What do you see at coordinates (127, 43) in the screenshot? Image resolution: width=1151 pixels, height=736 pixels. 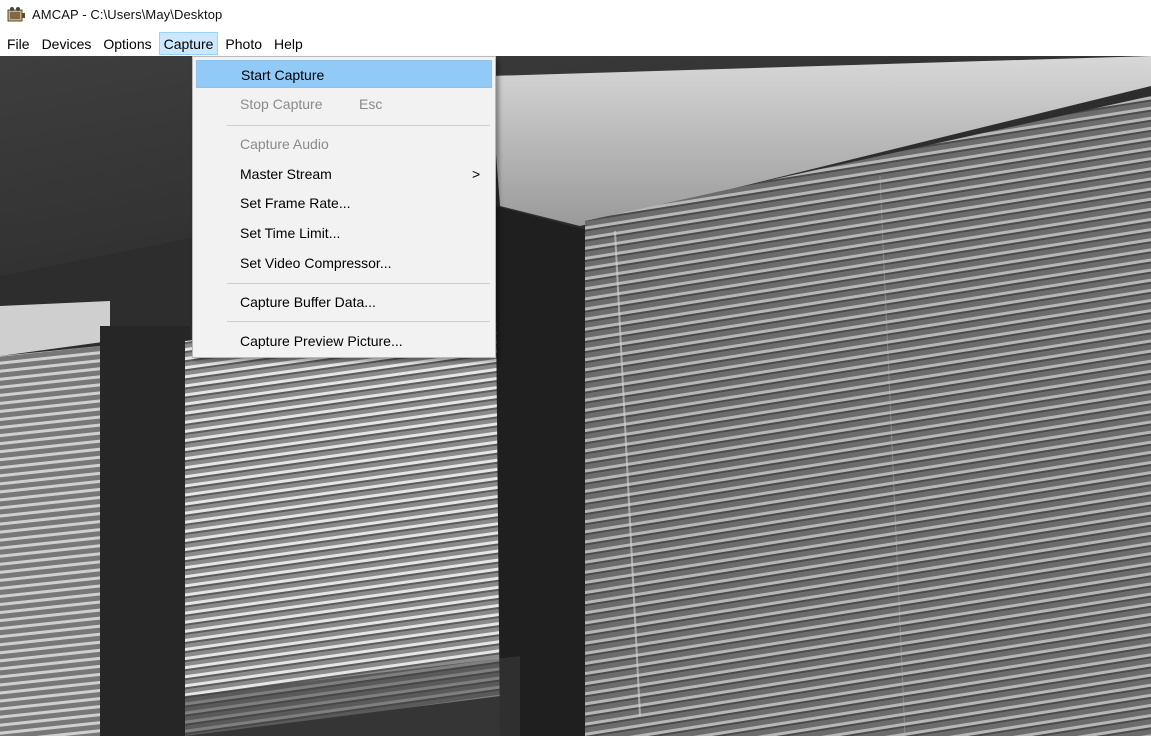 I see `menu-options: Options` at bounding box center [127, 43].